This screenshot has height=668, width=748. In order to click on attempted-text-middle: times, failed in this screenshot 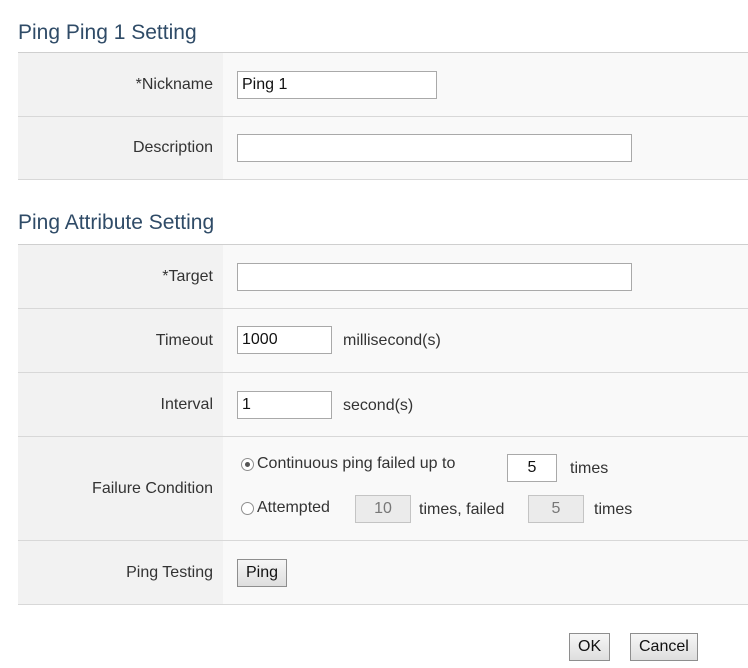, I will do `click(462, 509)`.